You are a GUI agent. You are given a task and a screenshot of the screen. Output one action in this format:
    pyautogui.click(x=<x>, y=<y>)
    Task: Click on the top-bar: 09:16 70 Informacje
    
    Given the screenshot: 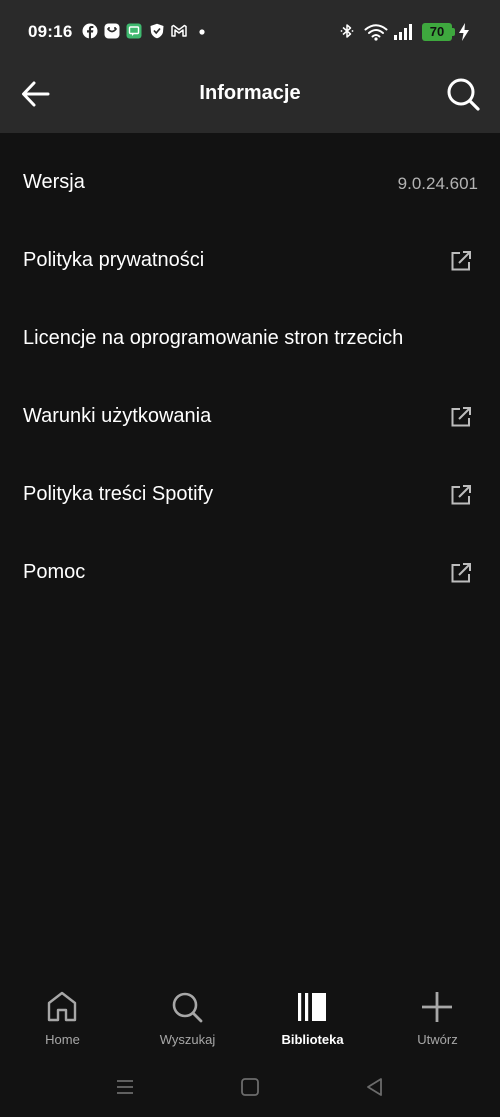 What is the action you would take?
    pyautogui.click(x=250, y=66)
    